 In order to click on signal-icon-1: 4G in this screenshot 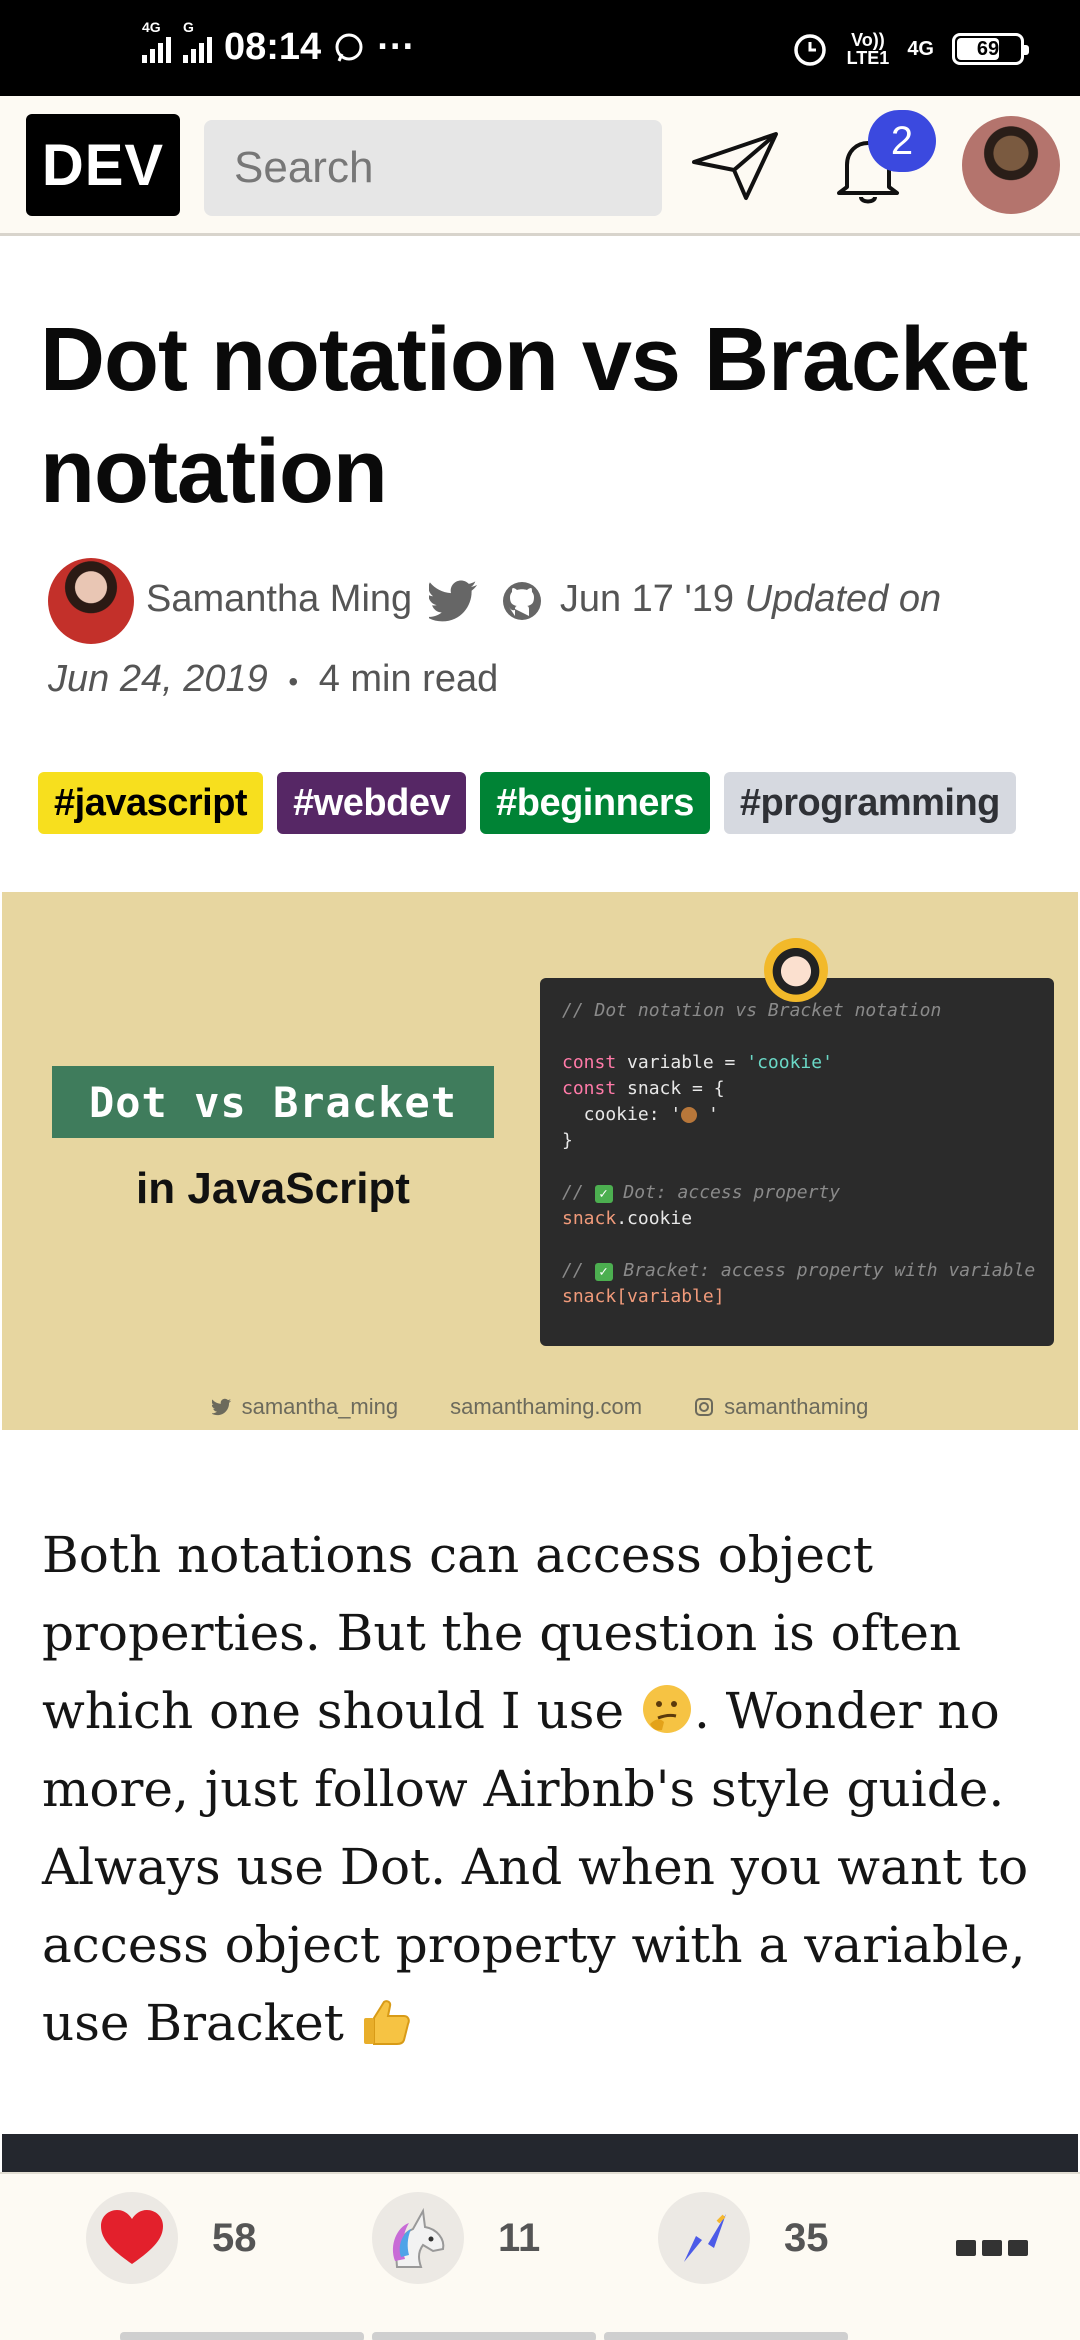, I will do `click(156, 41)`.